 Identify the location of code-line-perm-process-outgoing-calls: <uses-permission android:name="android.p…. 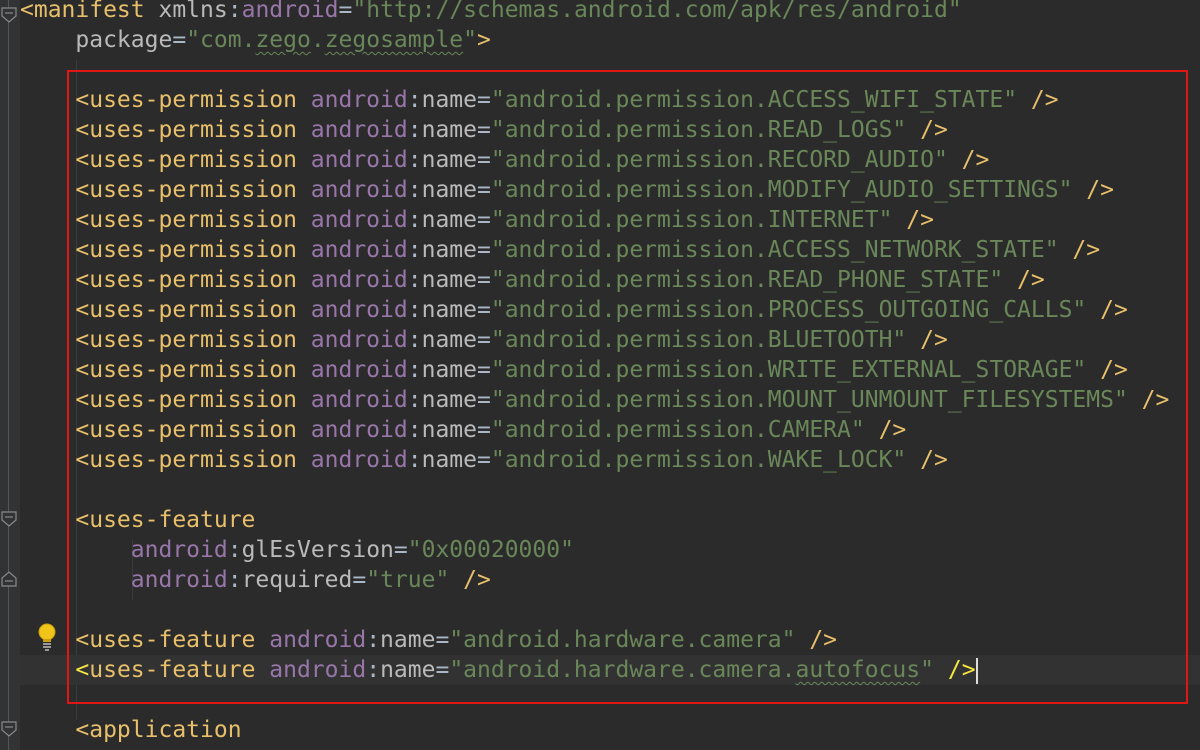
(610, 310).